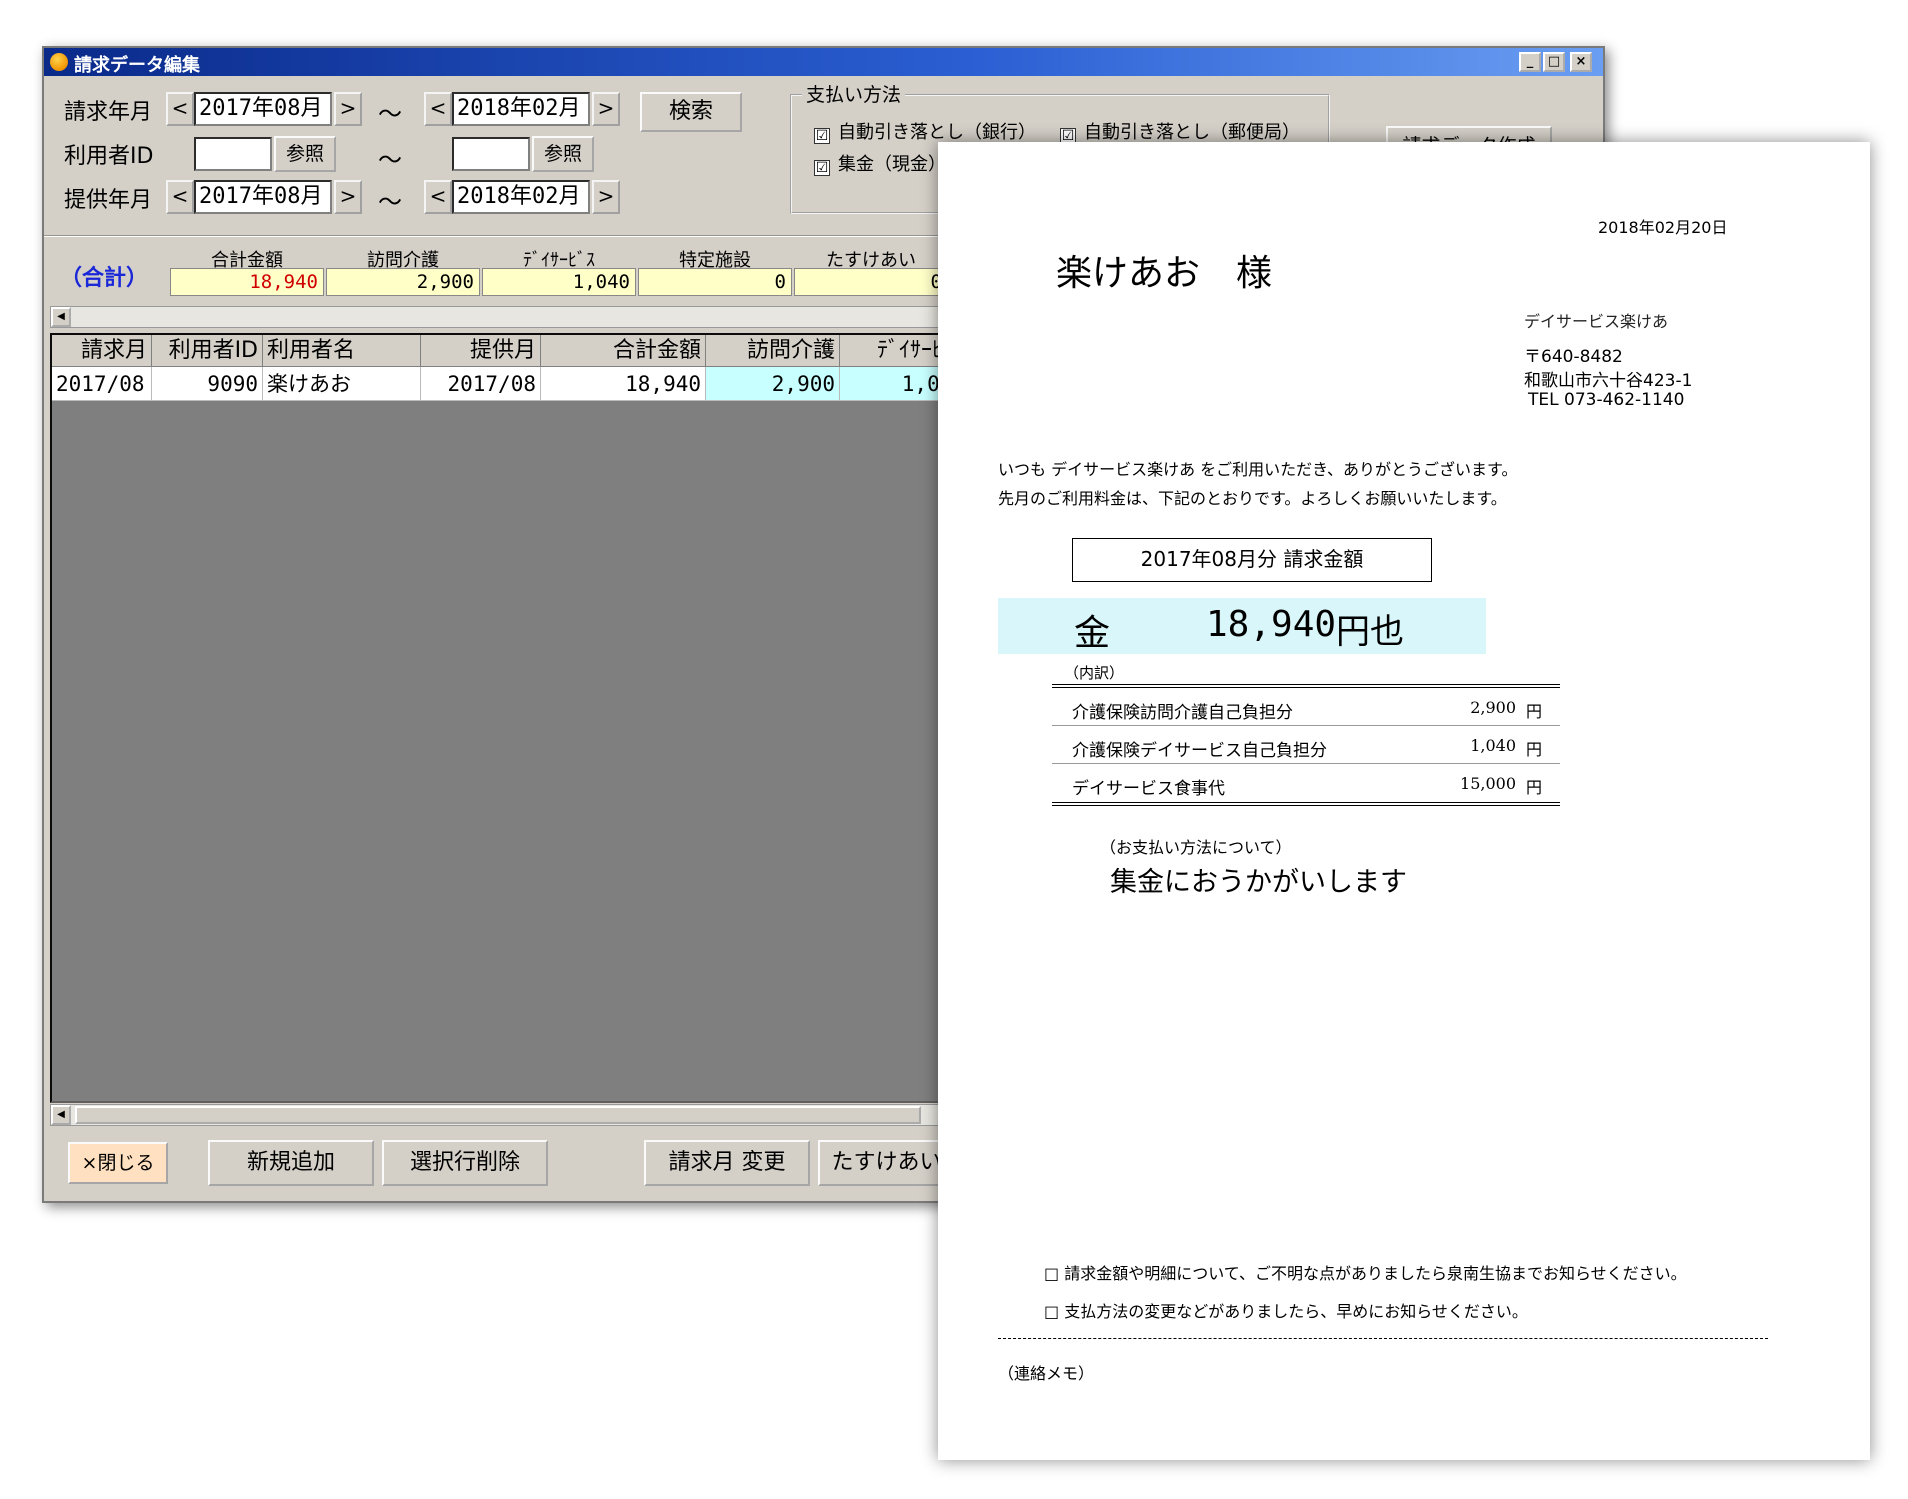 The image size is (1908, 1499). What do you see at coordinates (102, 351) in the screenshot?
I see `grid-header-billing-month: 請求月` at bounding box center [102, 351].